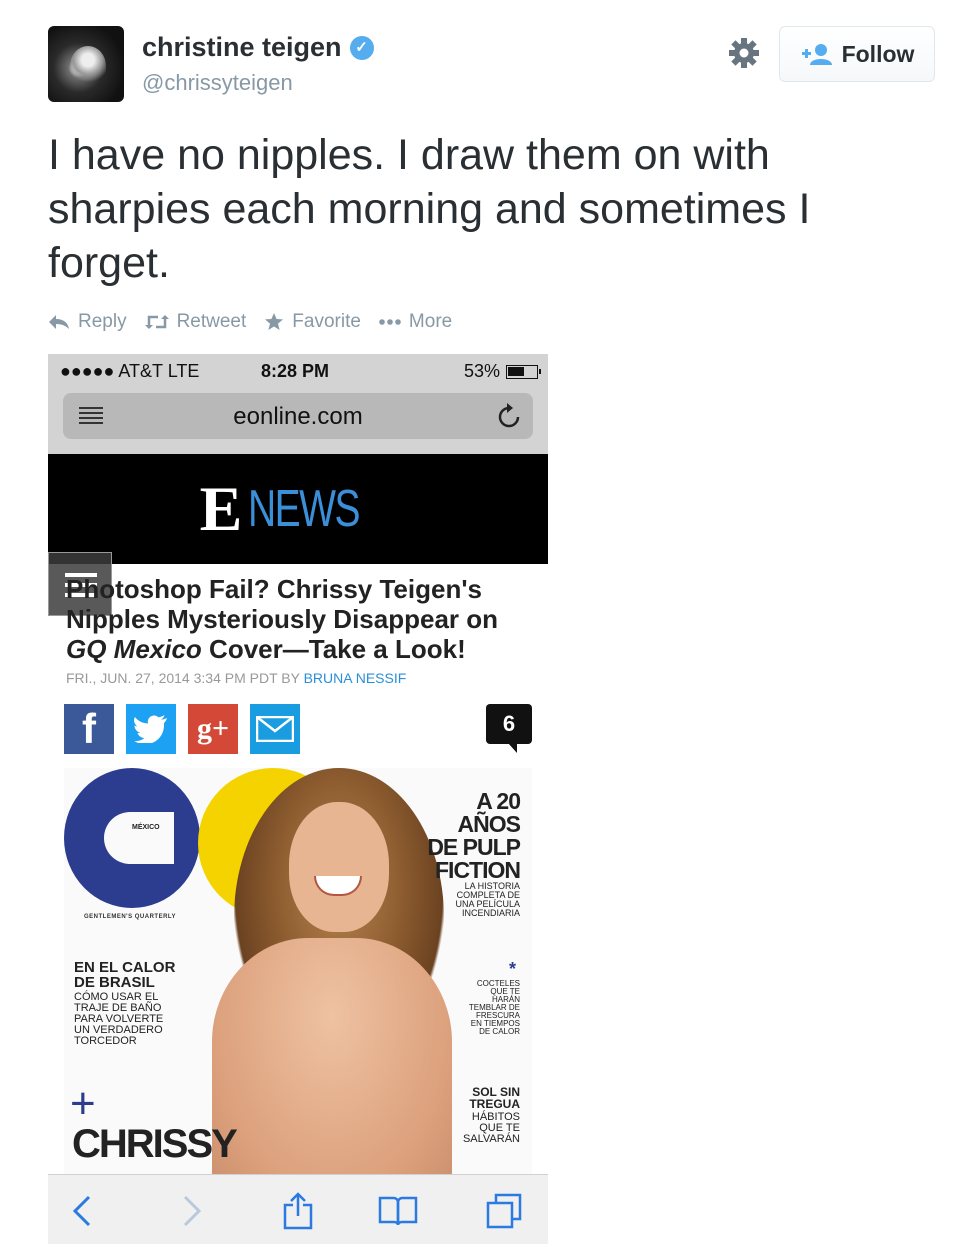 The height and width of the screenshot is (1252, 980). I want to click on url-text: eonline.com, so click(298, 416).